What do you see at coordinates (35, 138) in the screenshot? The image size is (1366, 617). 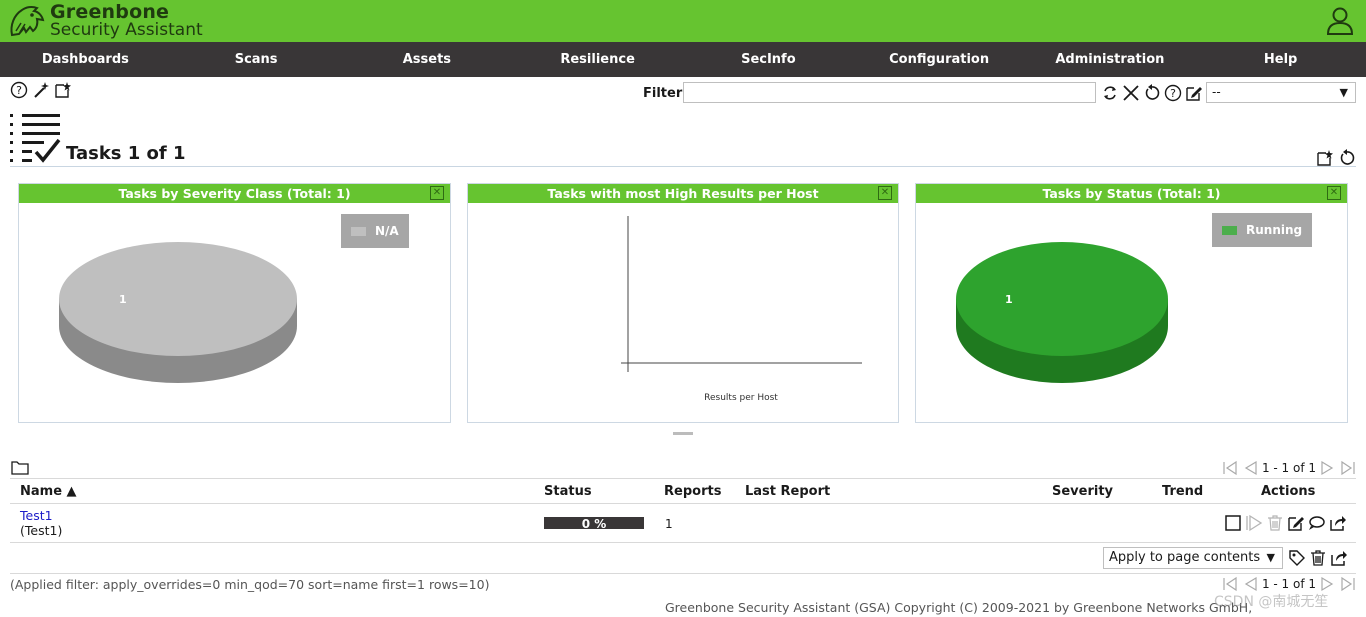 I see `tasks-icon` at bounding box center [35, 138].